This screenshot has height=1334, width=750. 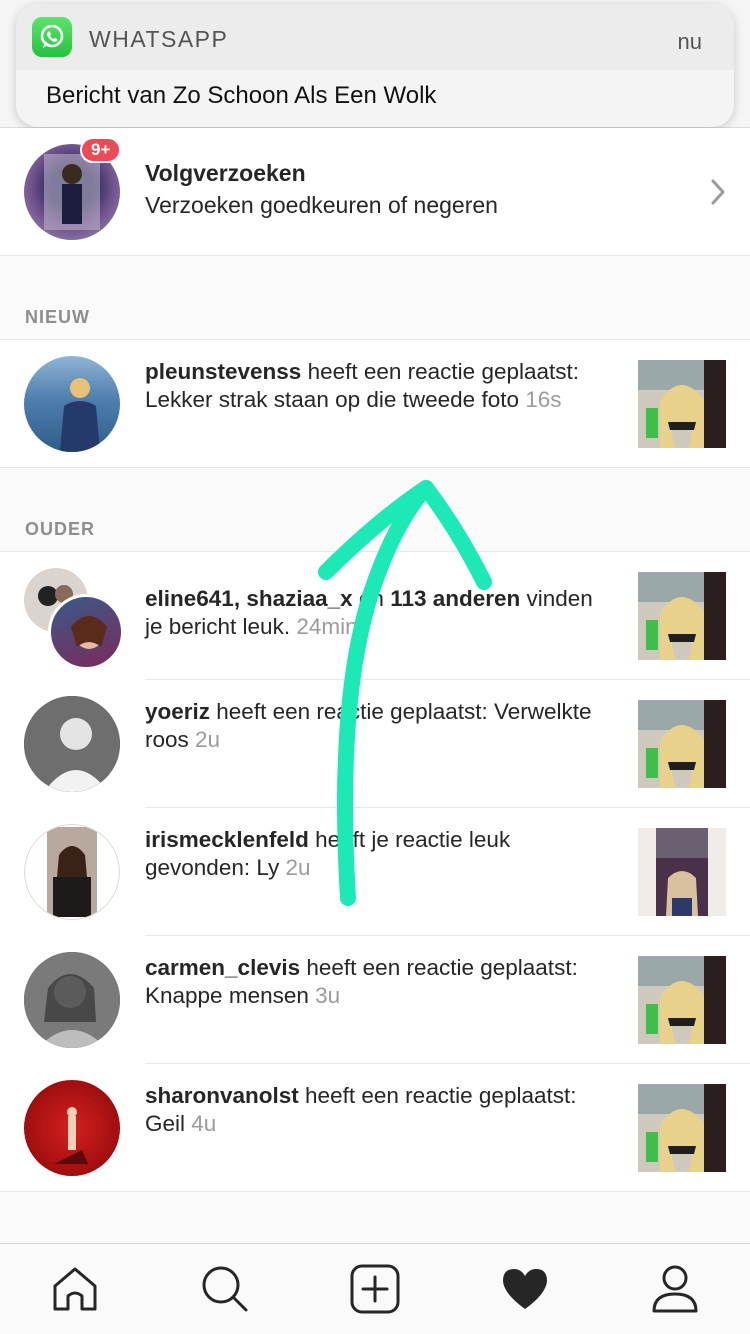 I want to click on section-label-old: OUDER, so click(x=60, y=529).